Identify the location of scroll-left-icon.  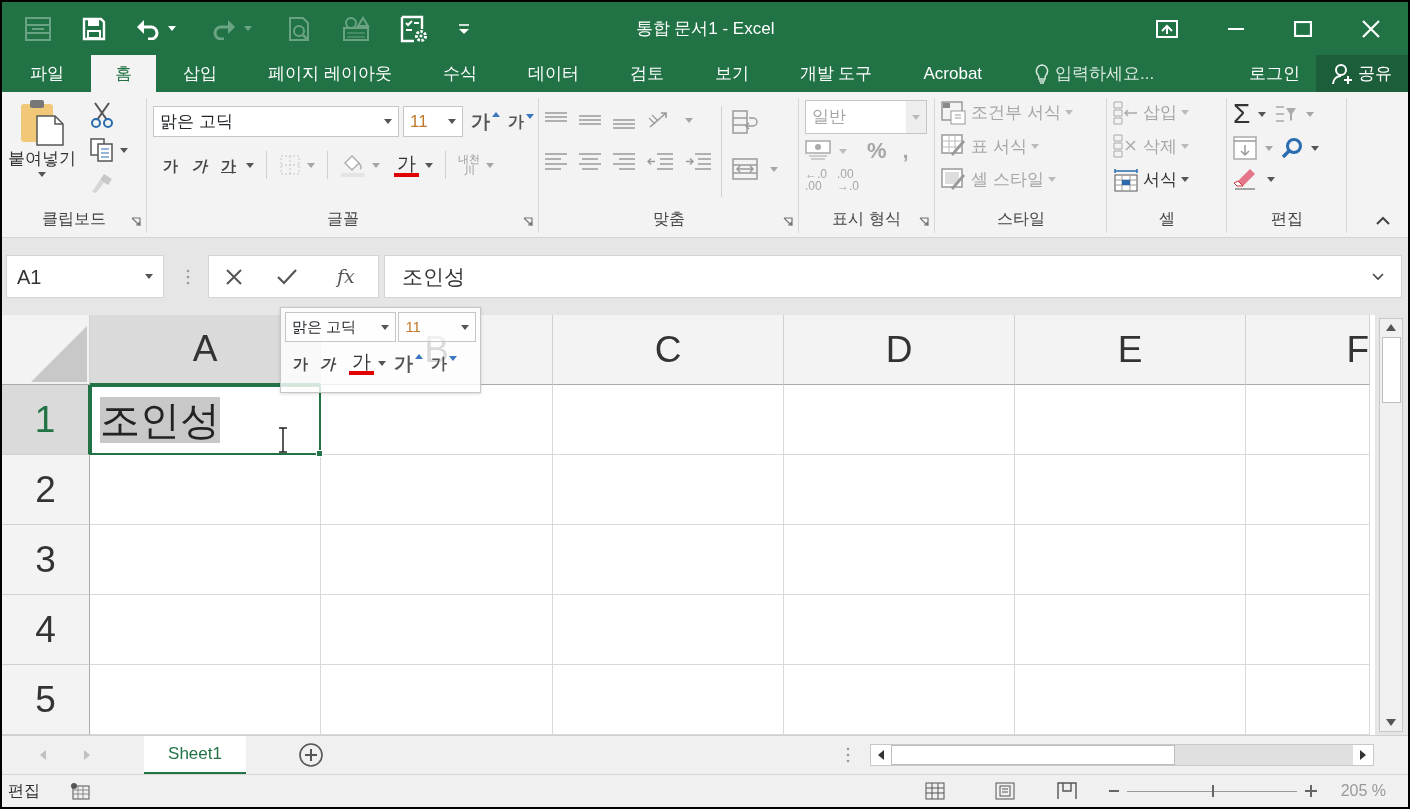
(881, 755).